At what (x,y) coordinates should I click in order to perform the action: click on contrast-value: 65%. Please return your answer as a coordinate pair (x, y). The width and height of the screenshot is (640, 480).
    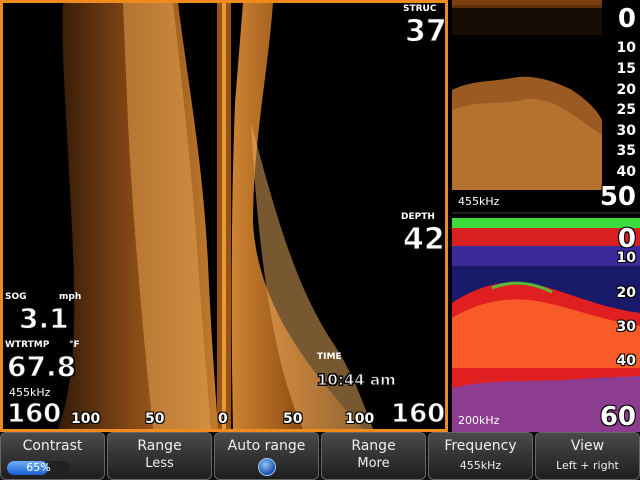
    Looking at the image, I should click on (38, 467).